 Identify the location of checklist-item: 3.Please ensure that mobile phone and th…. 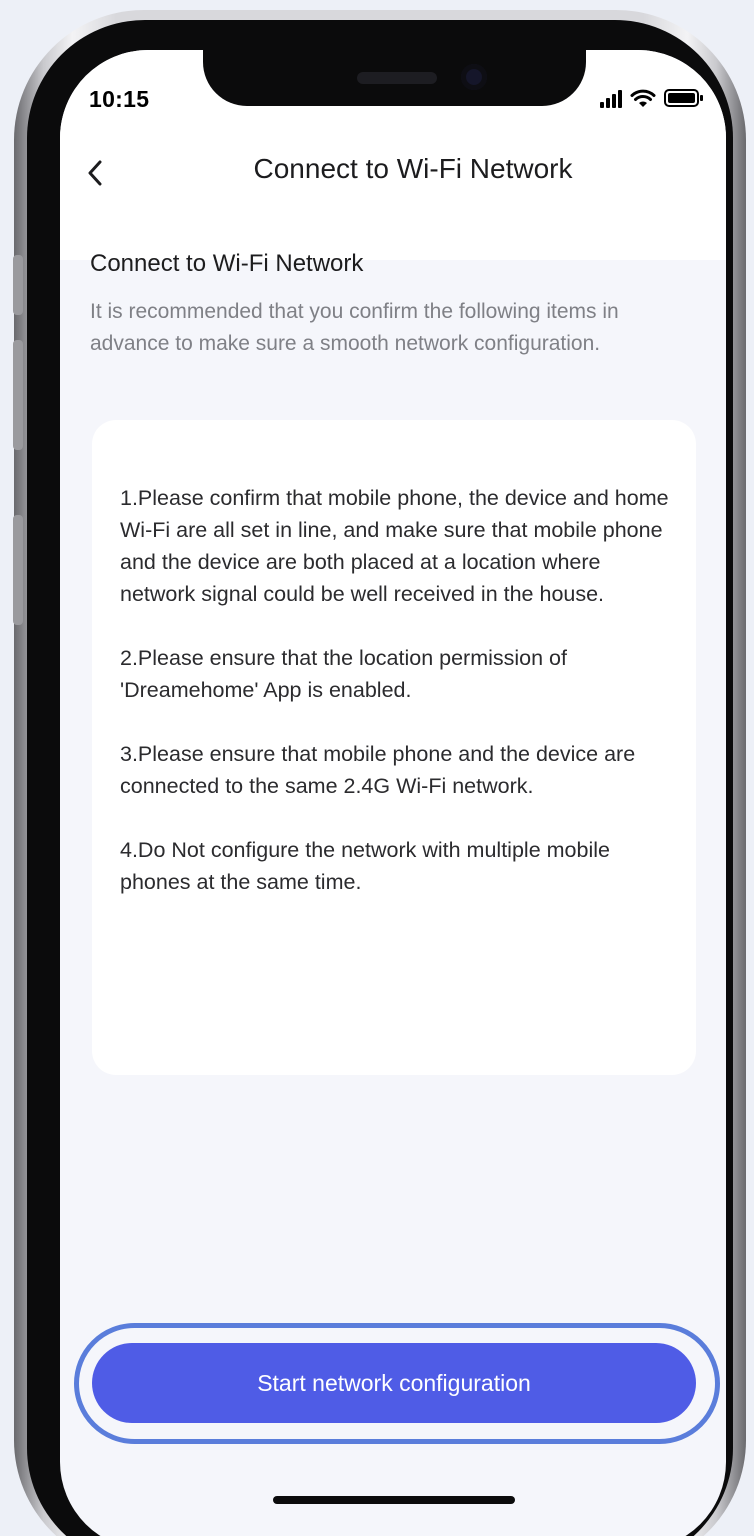
(378, 770).